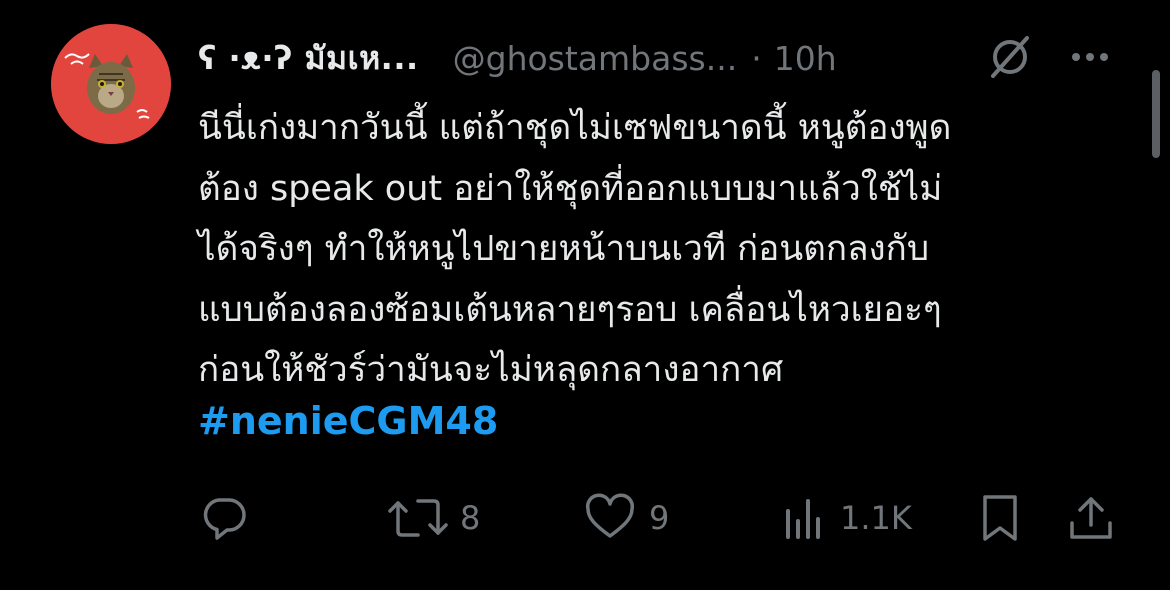 The width and height of the screenshot is (1170, 590). I want to click on views-icon, so click(803, 519).